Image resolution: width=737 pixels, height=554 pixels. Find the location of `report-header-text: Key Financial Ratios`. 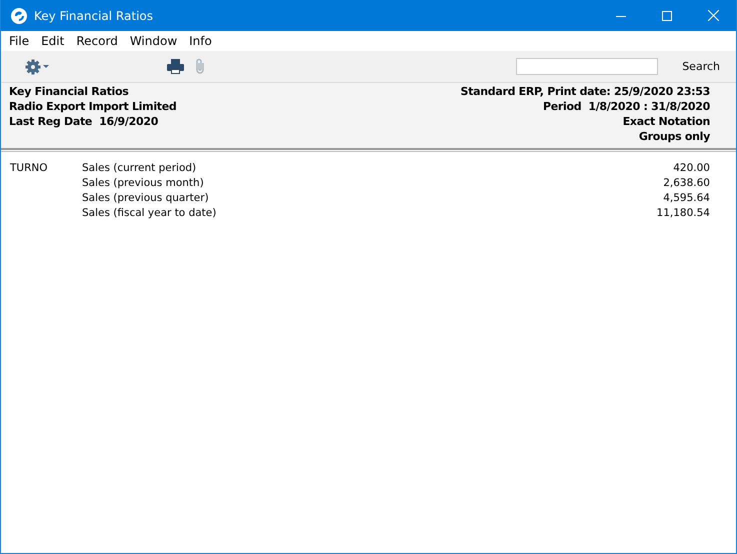

report-header-text: Key Financial Ratios is located at coordinates (69, 91).